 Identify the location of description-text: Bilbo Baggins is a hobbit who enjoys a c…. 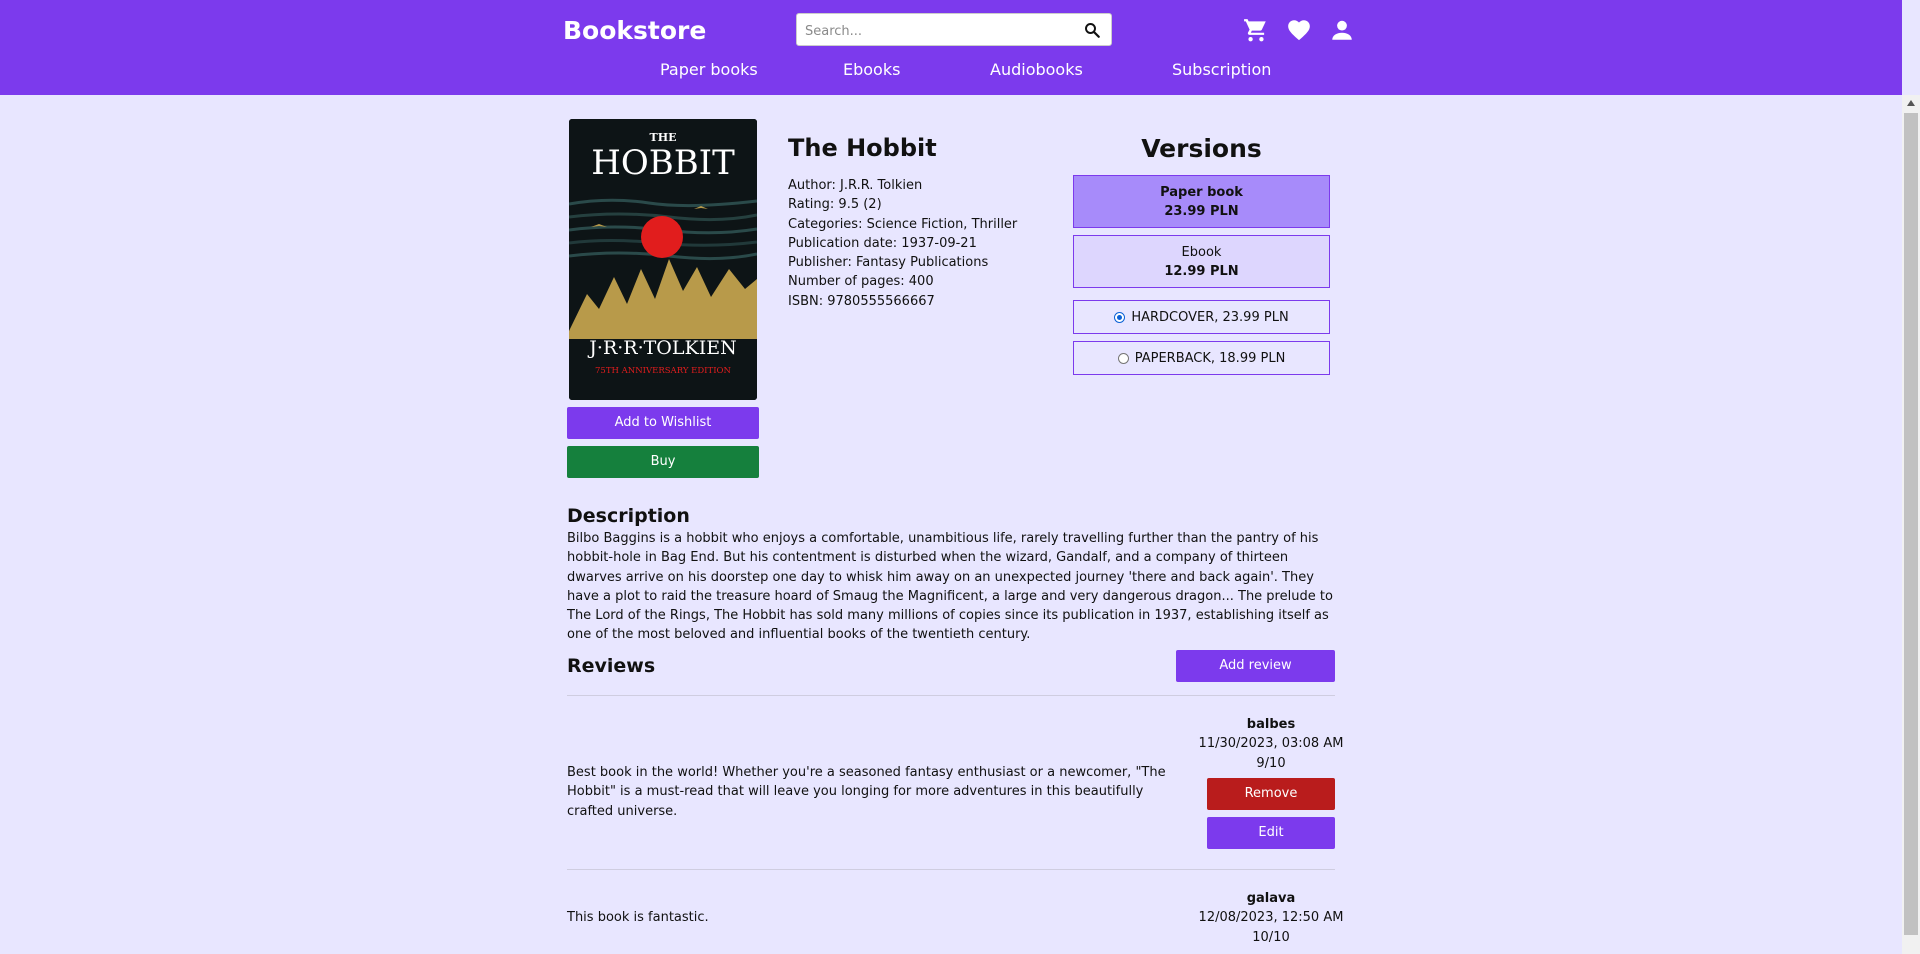
(950, 587).